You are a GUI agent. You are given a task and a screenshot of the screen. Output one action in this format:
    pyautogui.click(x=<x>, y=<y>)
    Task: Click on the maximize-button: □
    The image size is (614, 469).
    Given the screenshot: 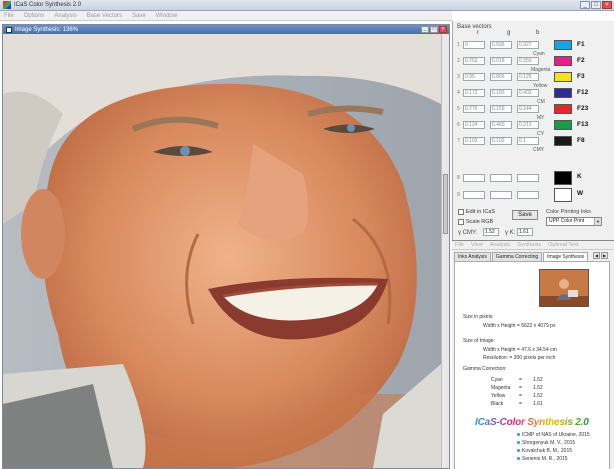 What is the action you would take?
    pyautogui.click(x=596, y=5)
    